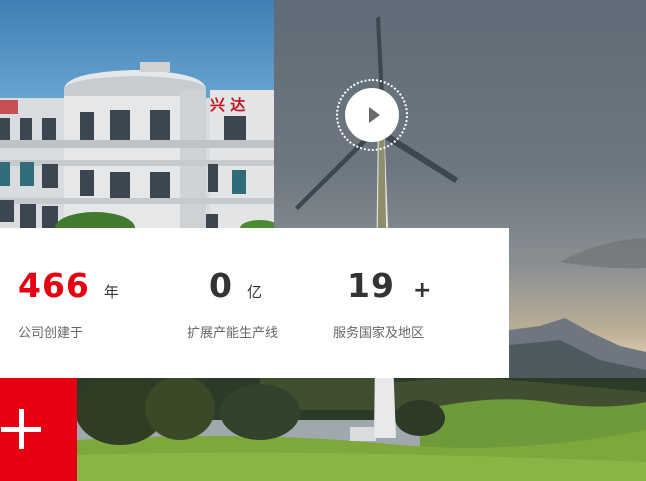  What do you see at coordinates (379, 333) in the screenshot?
I see `stat-label: 服务国家及地区` at bounding box center [379, 333].